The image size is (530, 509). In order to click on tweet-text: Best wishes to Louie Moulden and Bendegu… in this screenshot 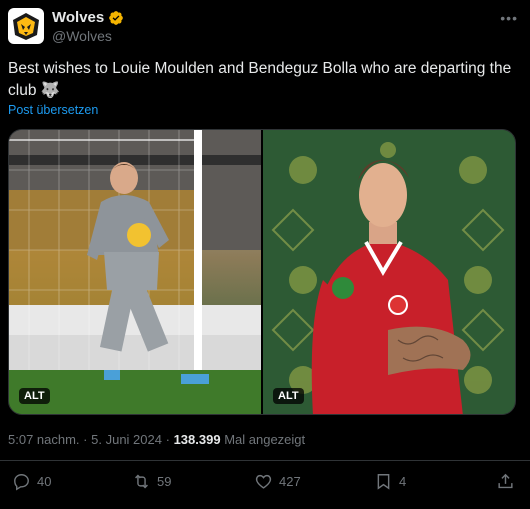, I will do `click(260, 79)`.